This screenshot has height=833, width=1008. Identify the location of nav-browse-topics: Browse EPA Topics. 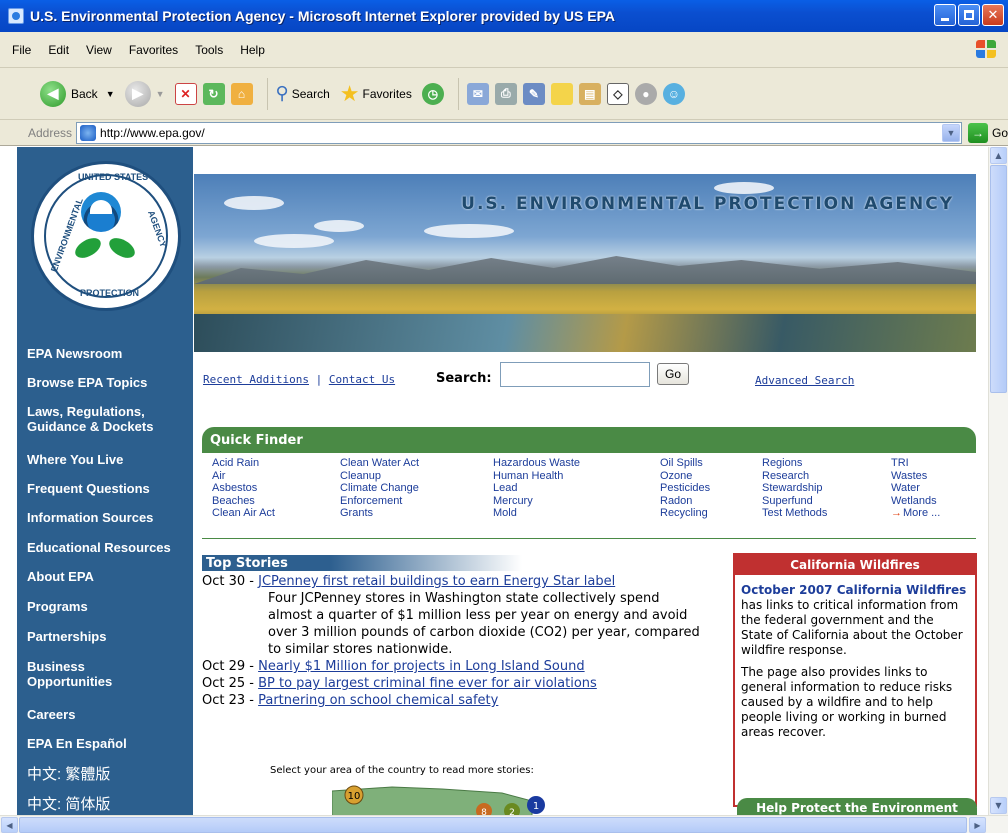
(82, 382).